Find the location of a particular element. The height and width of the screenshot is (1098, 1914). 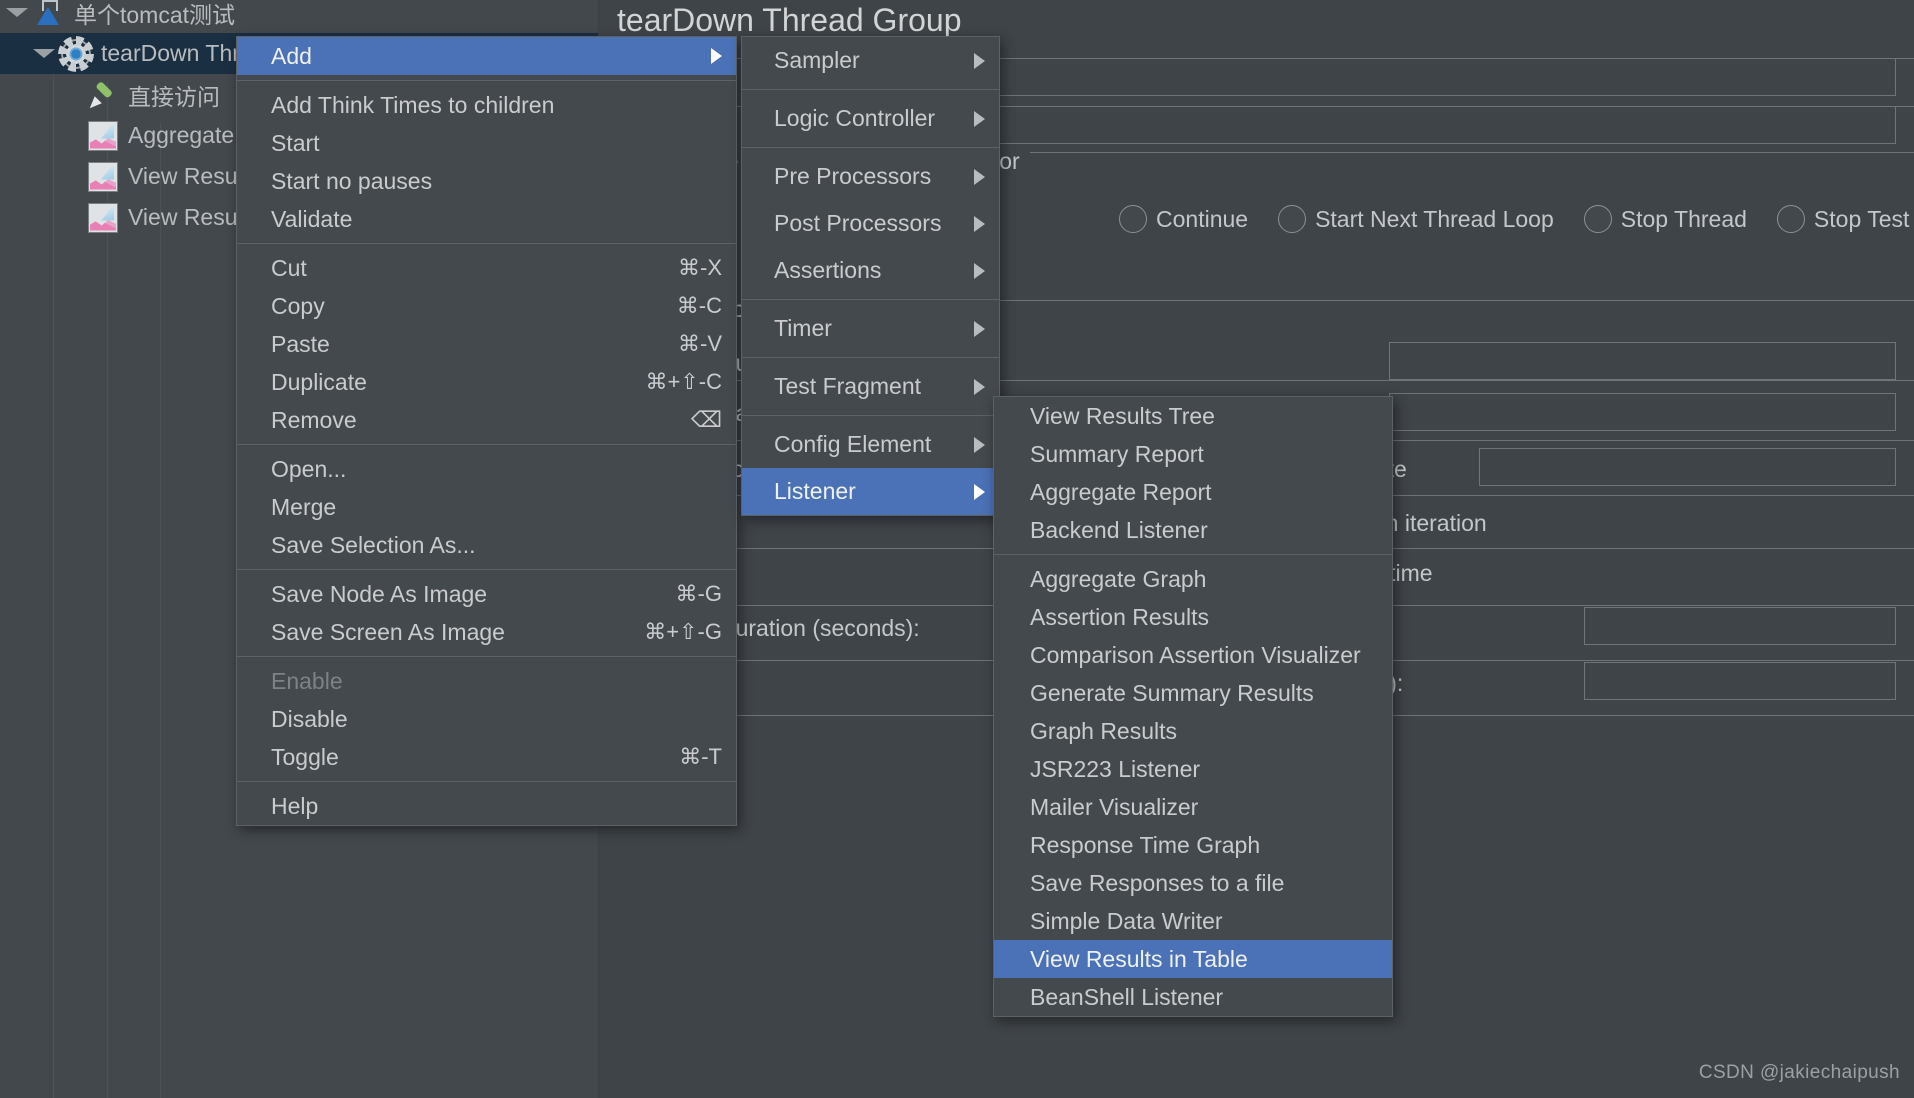

menu-item-start: Start is located at coordinates (486, 143).